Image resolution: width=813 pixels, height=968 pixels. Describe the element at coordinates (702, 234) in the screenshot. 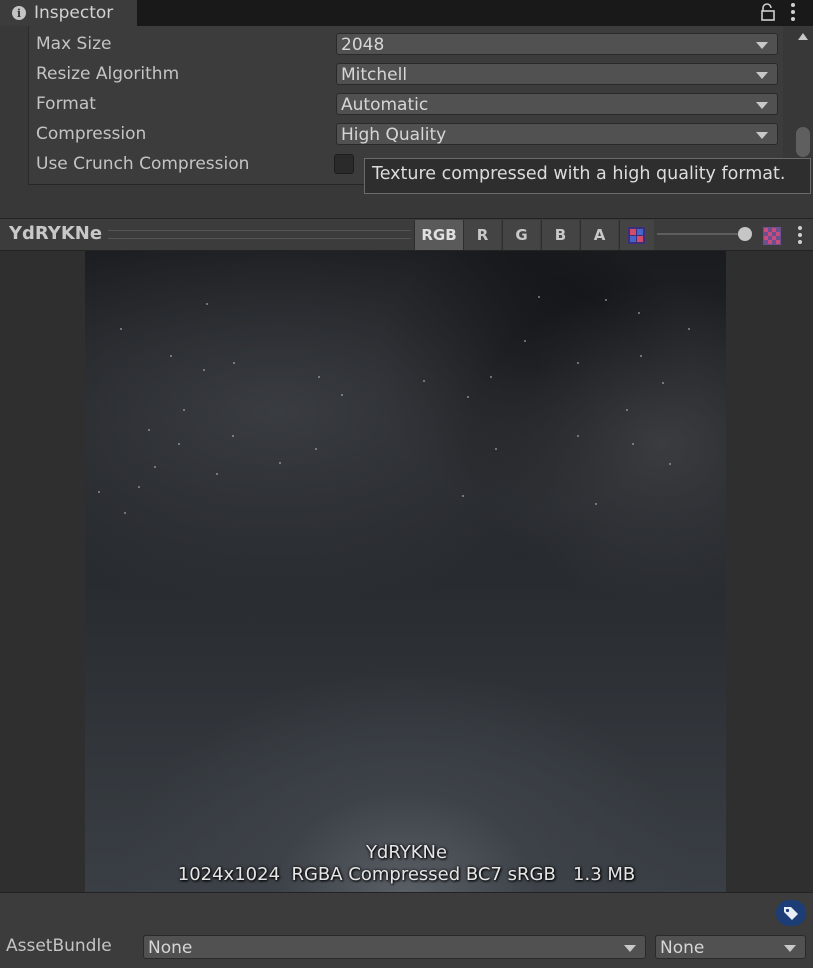

I see `mip-level-slider-track` at that location.